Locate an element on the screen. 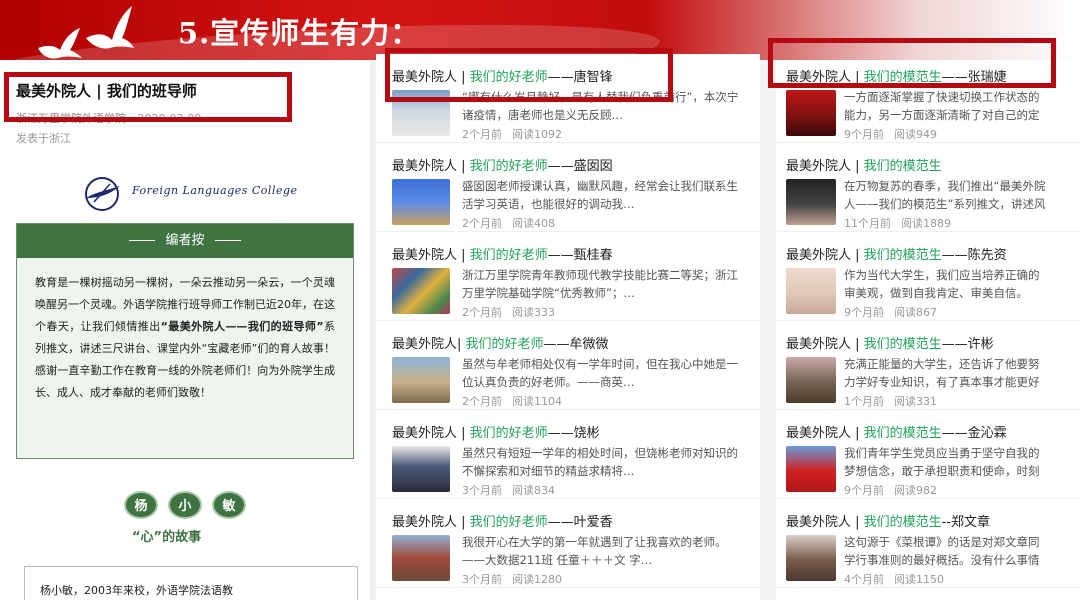  section-title: 5.宣传师生有力： is located at coordinates (299, 33).